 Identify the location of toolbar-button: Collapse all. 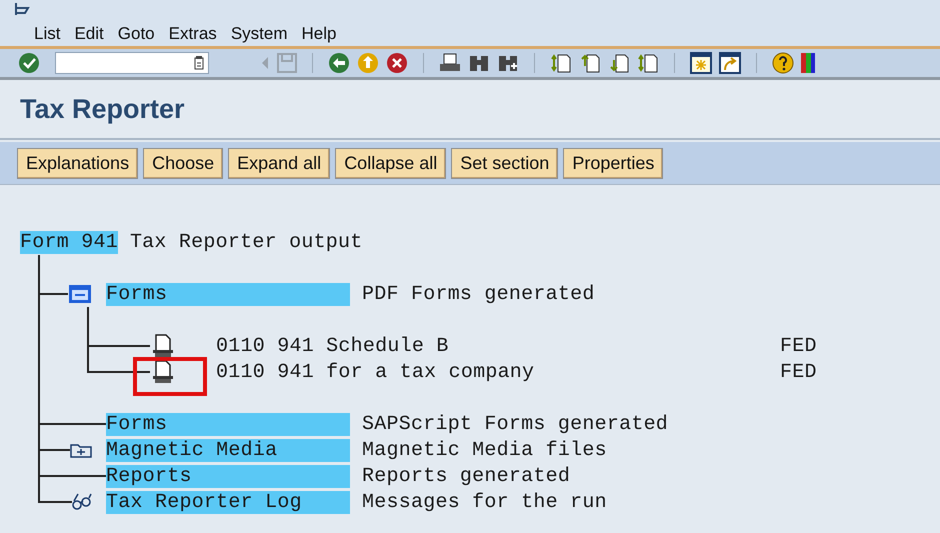
(390, 163).